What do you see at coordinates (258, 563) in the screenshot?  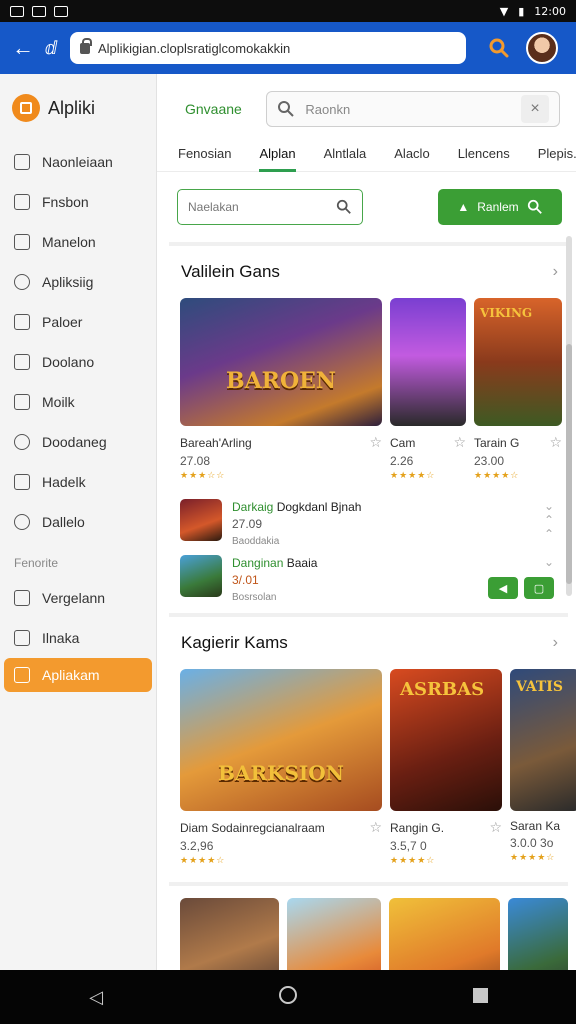 I see `list-item-title-green: Danginan` at bounding box center [258, 563].